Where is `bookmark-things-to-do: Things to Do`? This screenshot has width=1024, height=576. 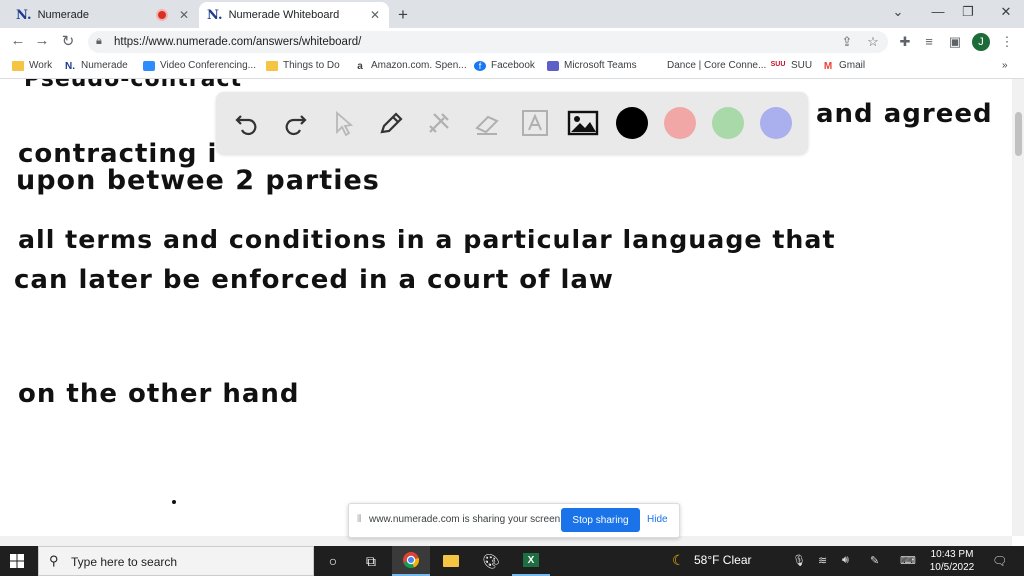 bookmark-things-to-do: Things to Do is located at coordinates (303, 65).